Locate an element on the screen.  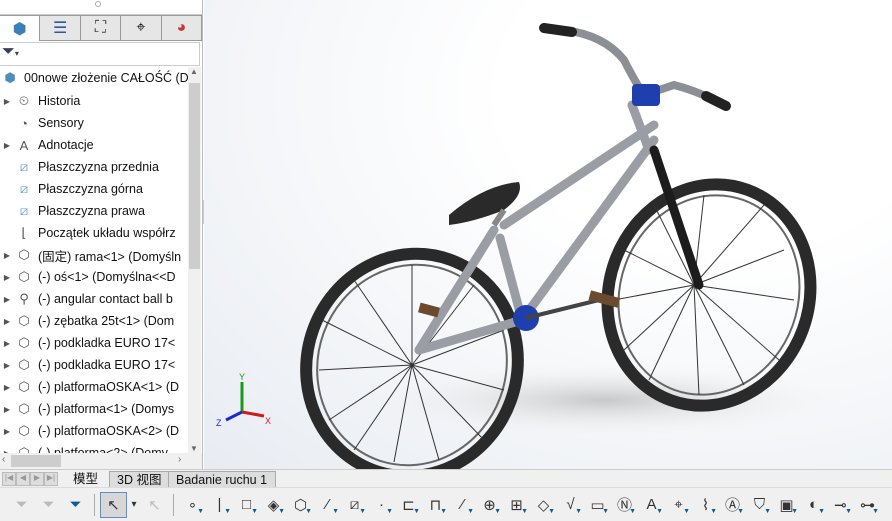
configuration-icon: ⛶ is located at coordinates (100, 27).